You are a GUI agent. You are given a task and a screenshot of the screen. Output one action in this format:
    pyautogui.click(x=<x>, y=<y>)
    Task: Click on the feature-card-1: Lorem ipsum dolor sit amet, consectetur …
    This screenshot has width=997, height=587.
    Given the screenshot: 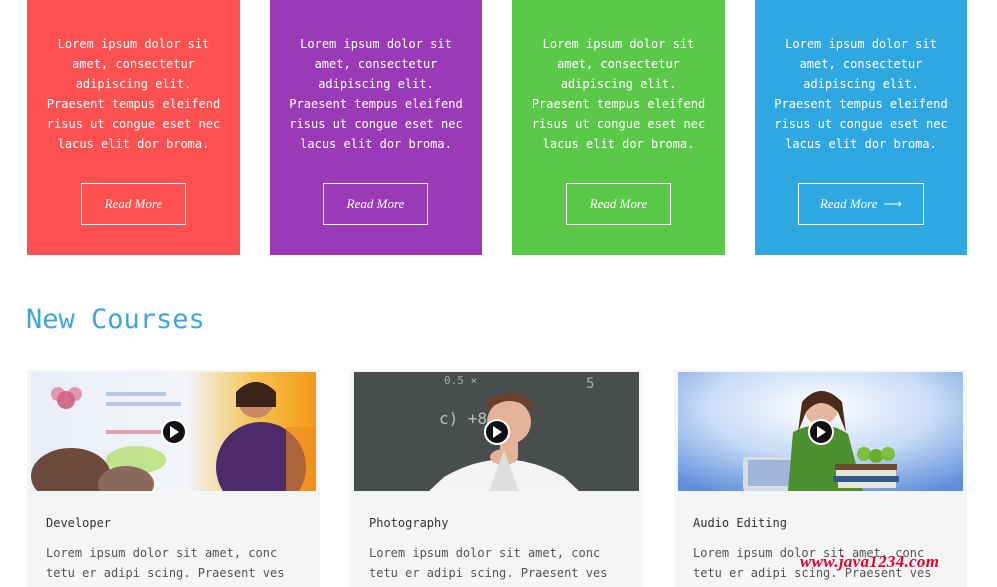 What is the action you would take?
    pyautogui.click(x=133, y=127)
    